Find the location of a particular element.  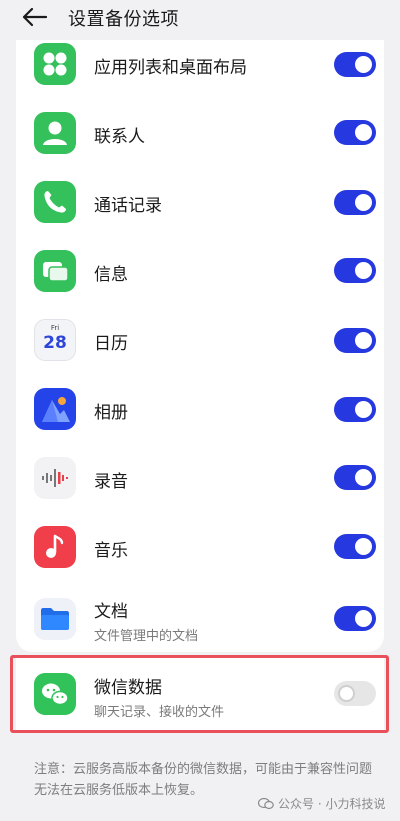

list-item-app-layout: 应用列表和桌面布局 is located at coordinates (200, 64).